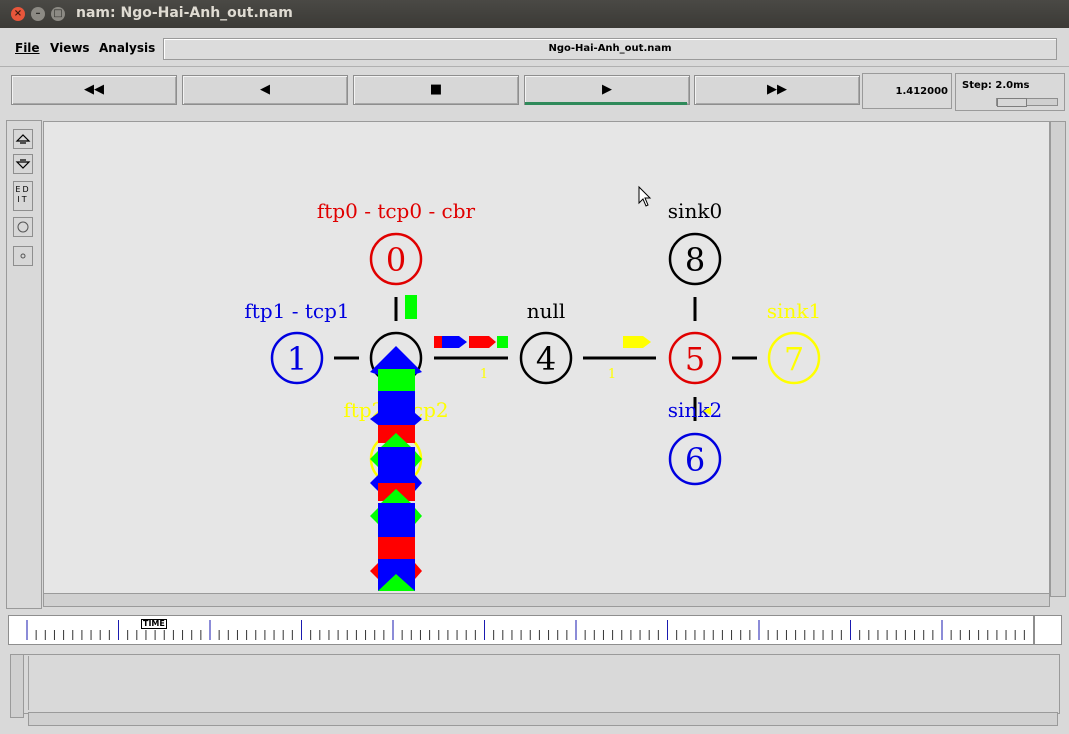 The height and width of the screenshot is (734, 1069). I want to click on annotation-horizontal-scrollbar, so click(543, 719).